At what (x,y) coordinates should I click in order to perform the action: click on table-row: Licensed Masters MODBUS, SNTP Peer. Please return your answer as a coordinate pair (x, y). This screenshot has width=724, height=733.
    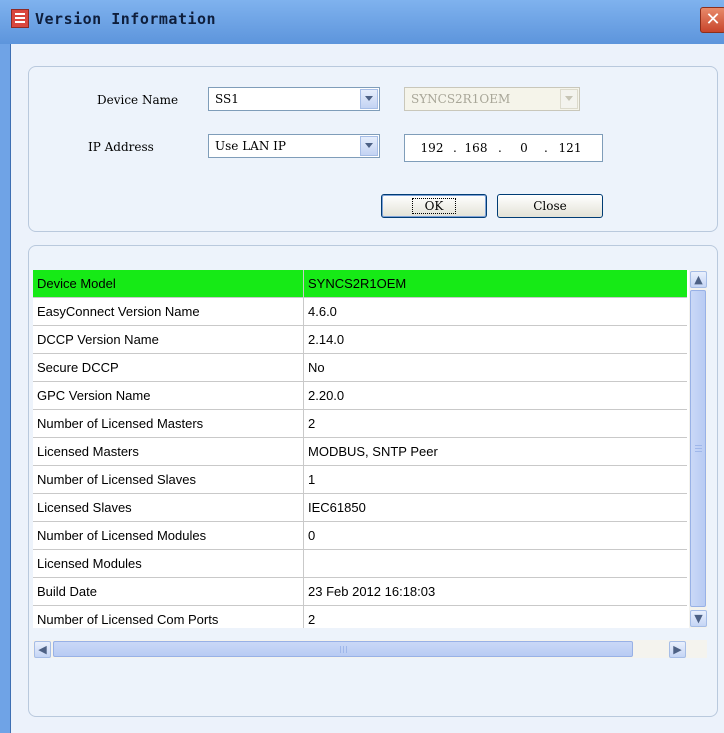
    Looking at the image, I should click on (360, 452).